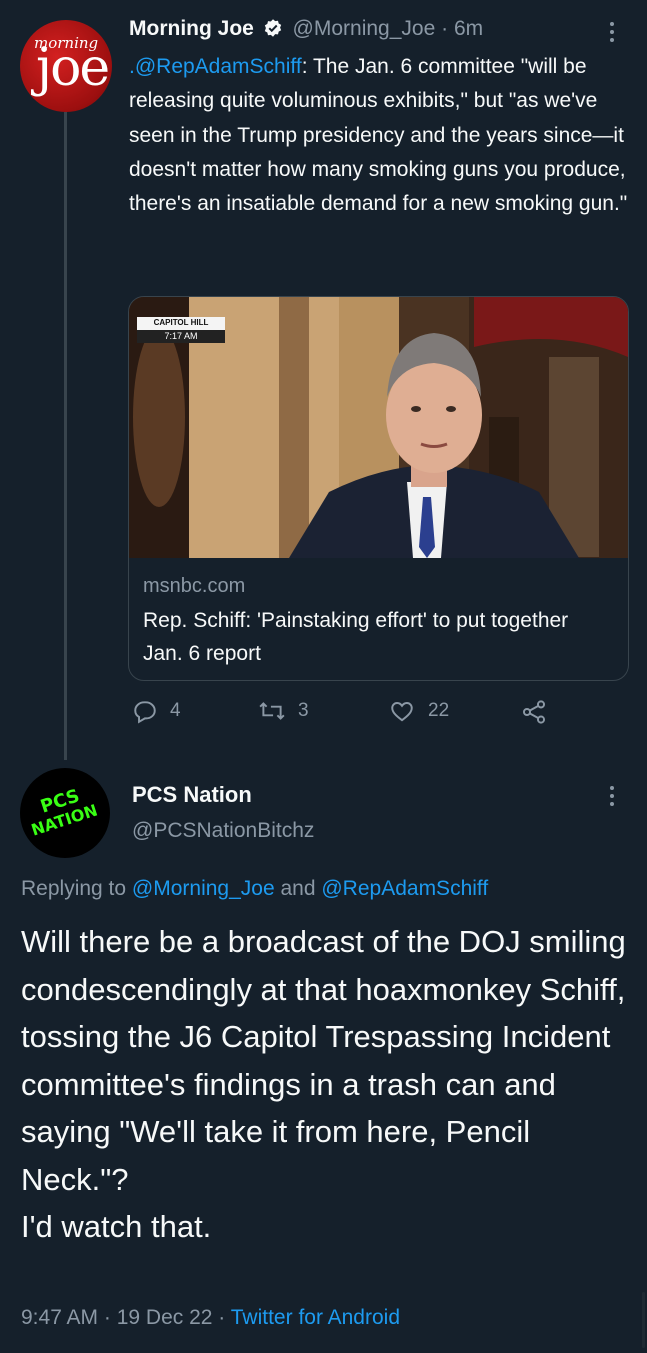 The height and width of the screenshot is (1353, 647). What do you see at coordinates (402, 712) in the screenshot?
I see `heart-icon` at bounding box center [402, 712].